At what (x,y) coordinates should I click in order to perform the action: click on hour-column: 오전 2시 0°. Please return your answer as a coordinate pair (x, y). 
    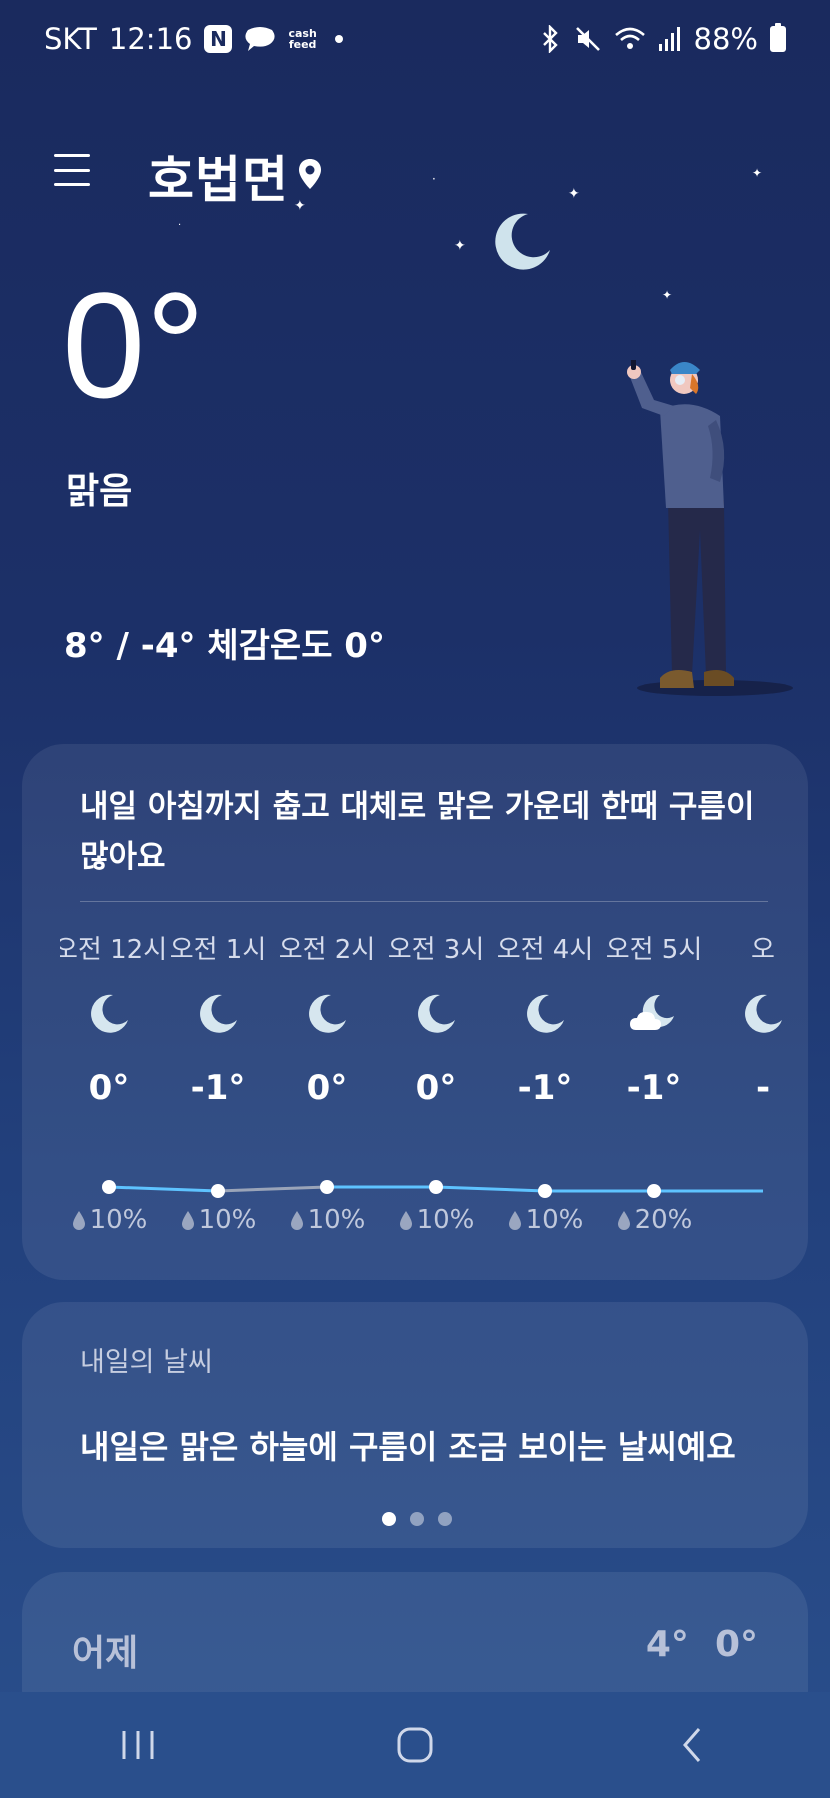
    Looking at the image, I should click on (327, 1018).